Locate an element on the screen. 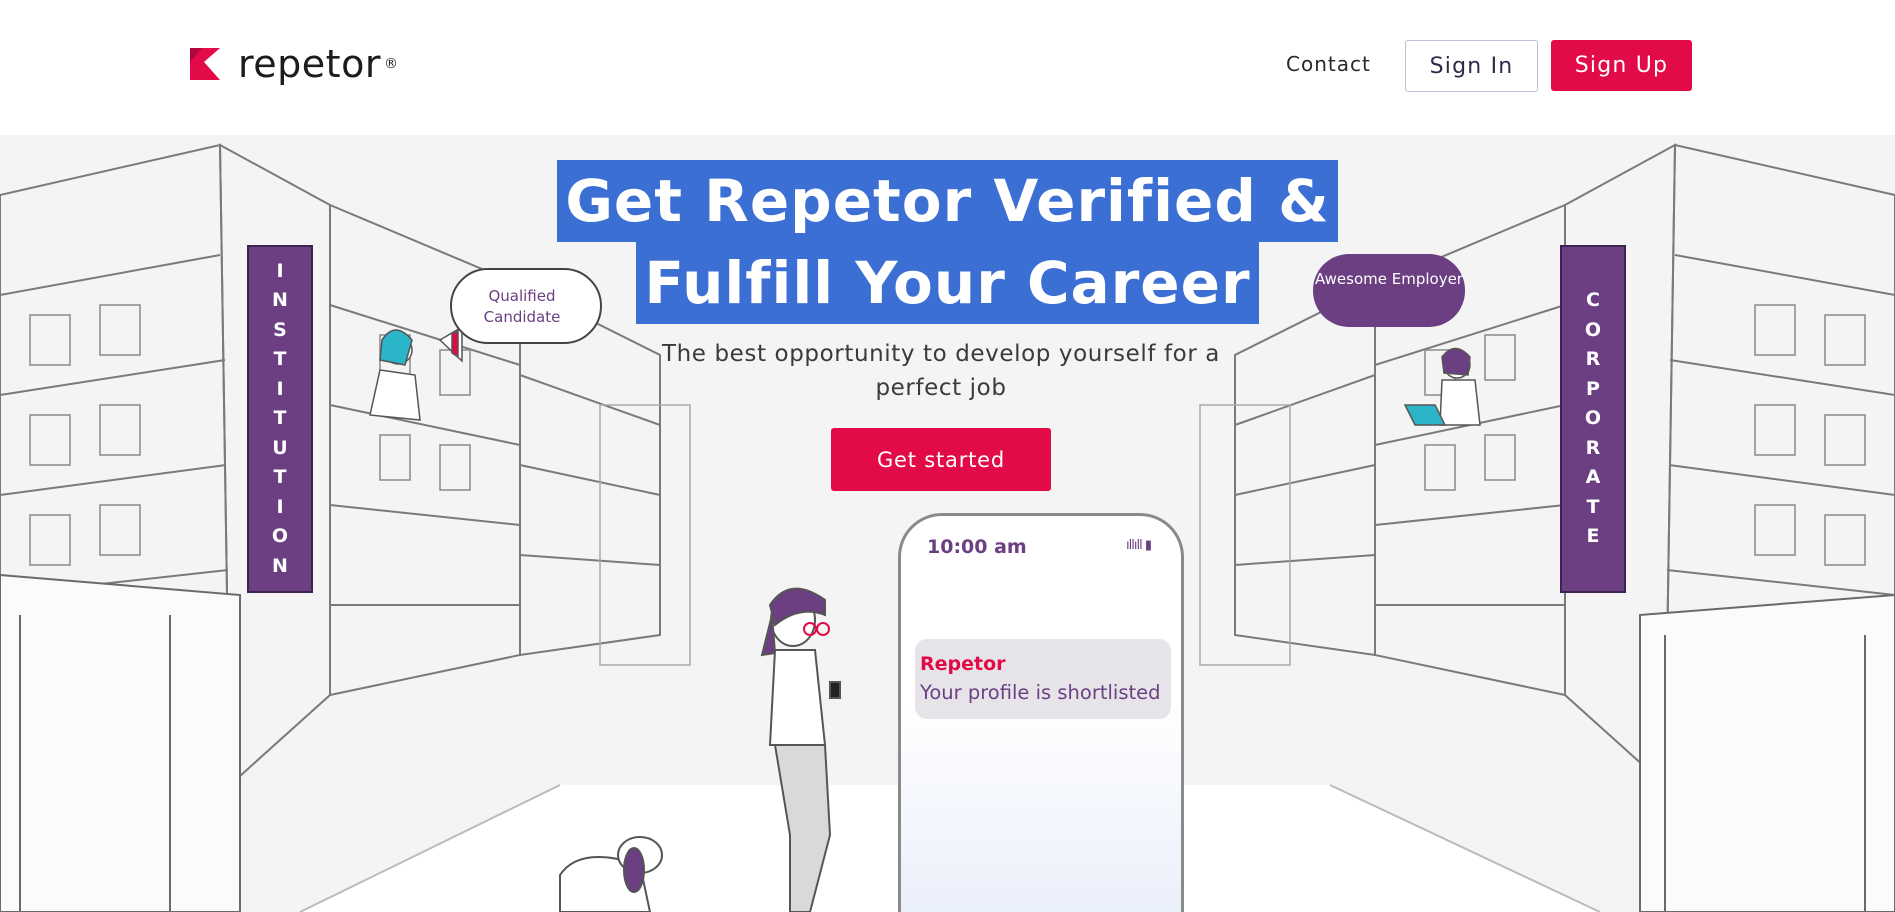 Image resolution: width=1895 pixels, height=912 pixels. phone-time: 10:00 am is located at coordinates (977, 547).